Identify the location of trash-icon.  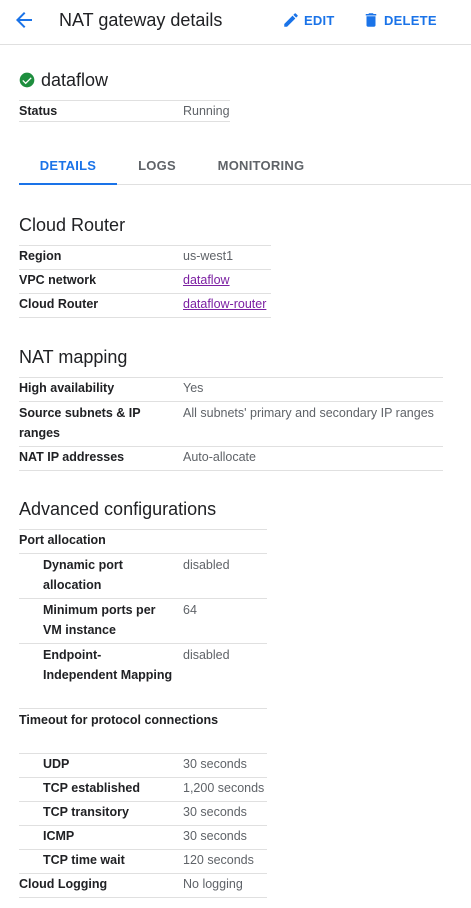
(371, 20).